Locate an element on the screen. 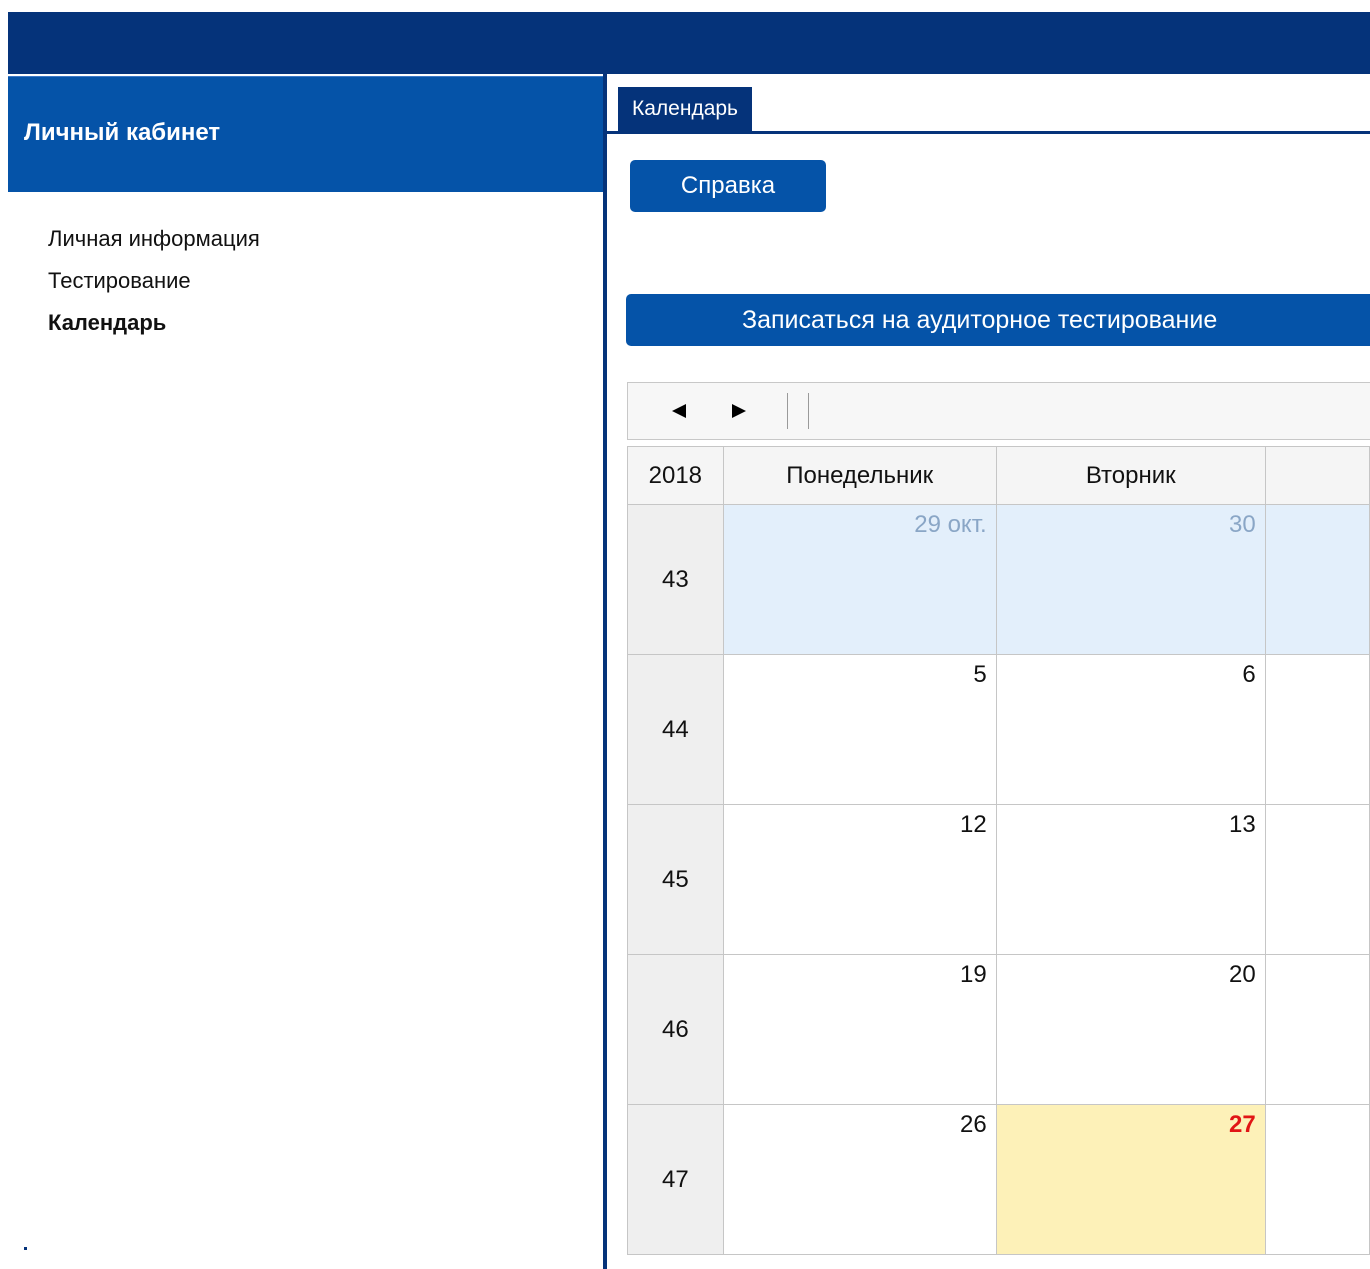  sidebar-item-testing: Тестирование is located at coordinates (318, 281).